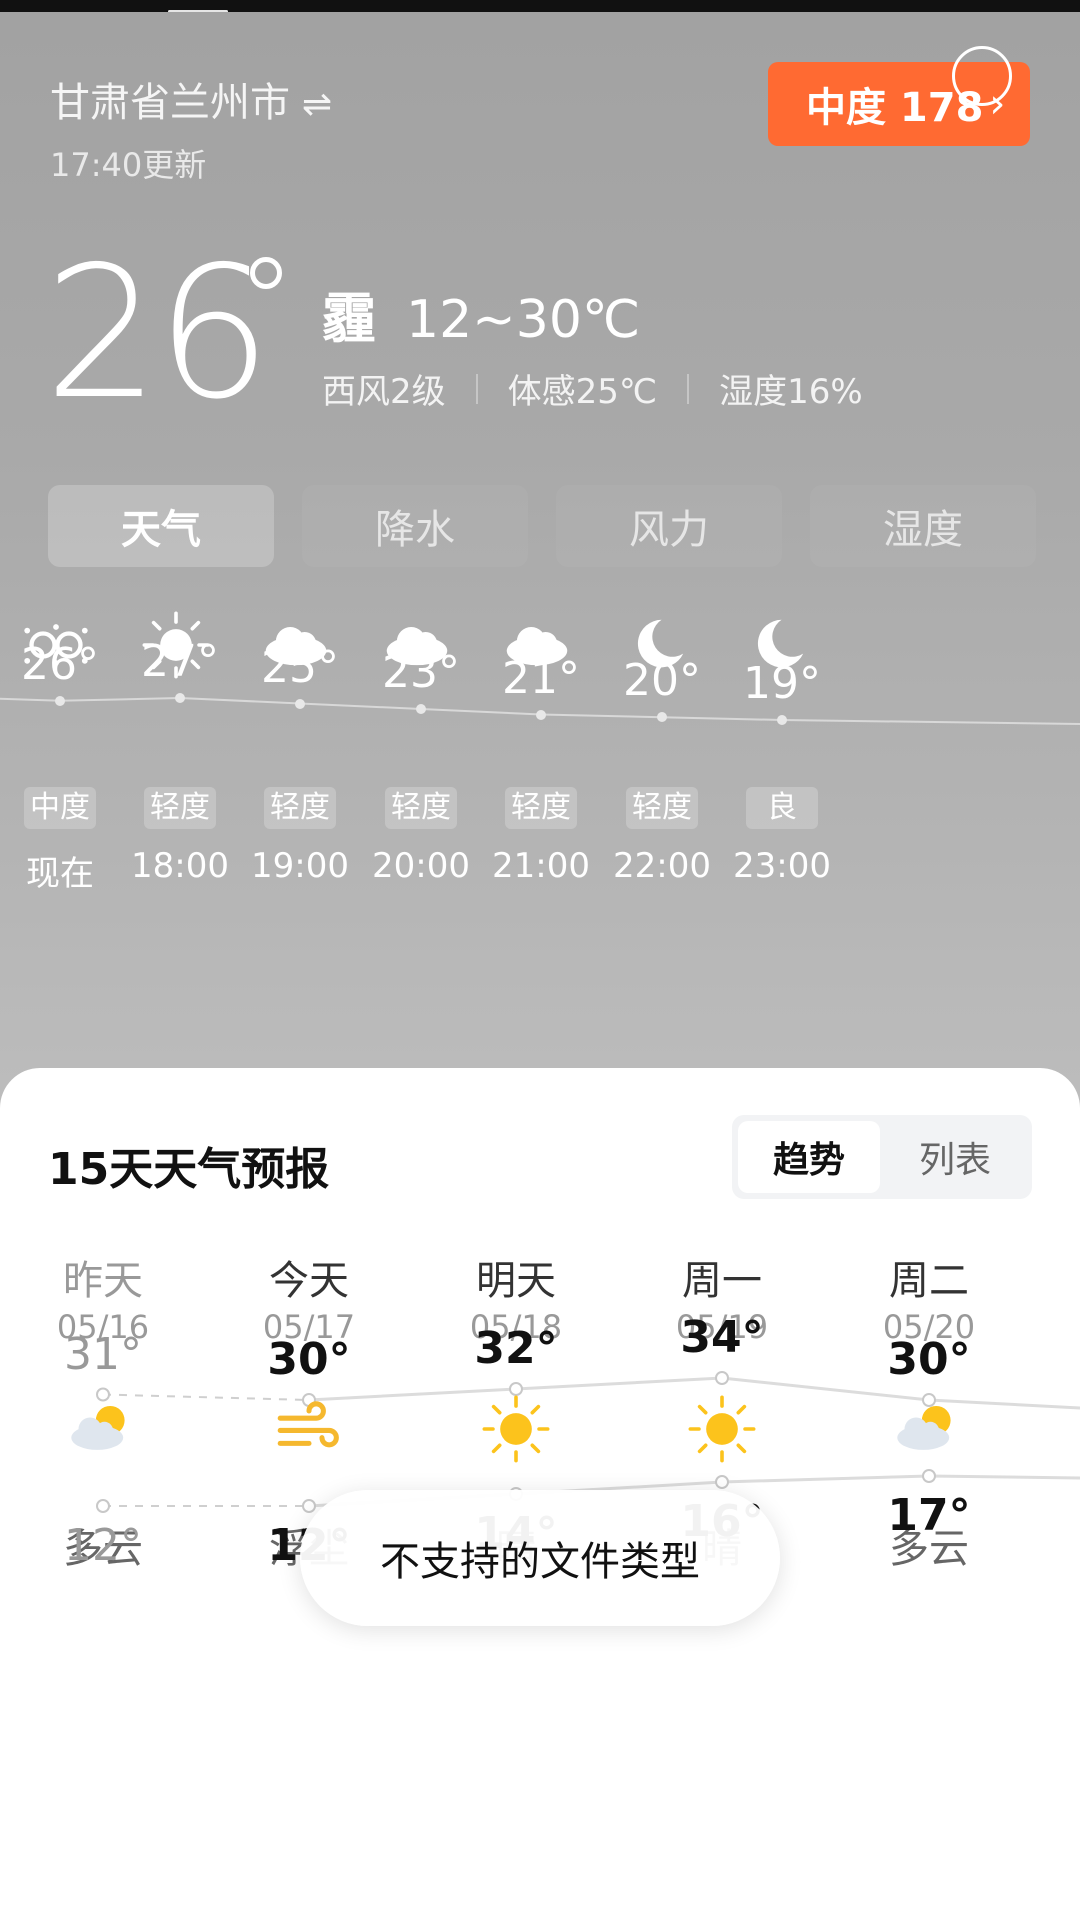  Describe the element at coordinates (516, 1281) in the screenshot. I see `forecast-day-name: 明天` at that location.